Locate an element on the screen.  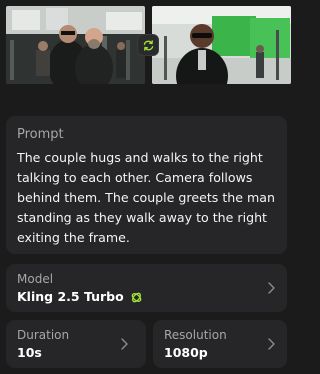
swap-arrows-icon is located at coordinates (148, 45).